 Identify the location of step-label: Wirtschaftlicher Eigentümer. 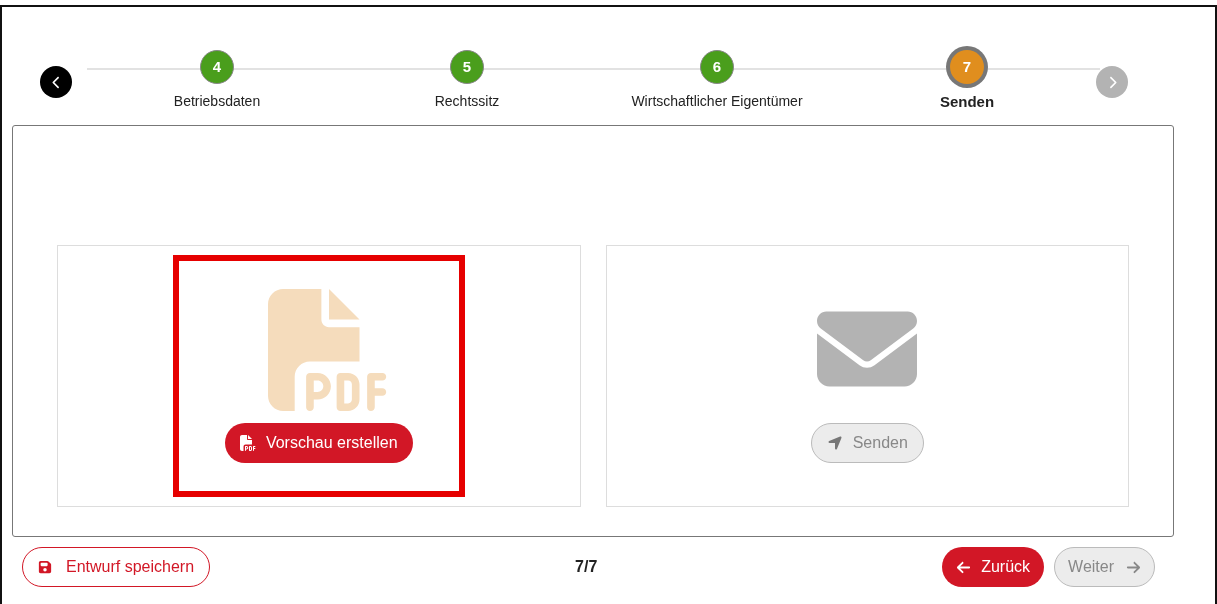
(717, 101).